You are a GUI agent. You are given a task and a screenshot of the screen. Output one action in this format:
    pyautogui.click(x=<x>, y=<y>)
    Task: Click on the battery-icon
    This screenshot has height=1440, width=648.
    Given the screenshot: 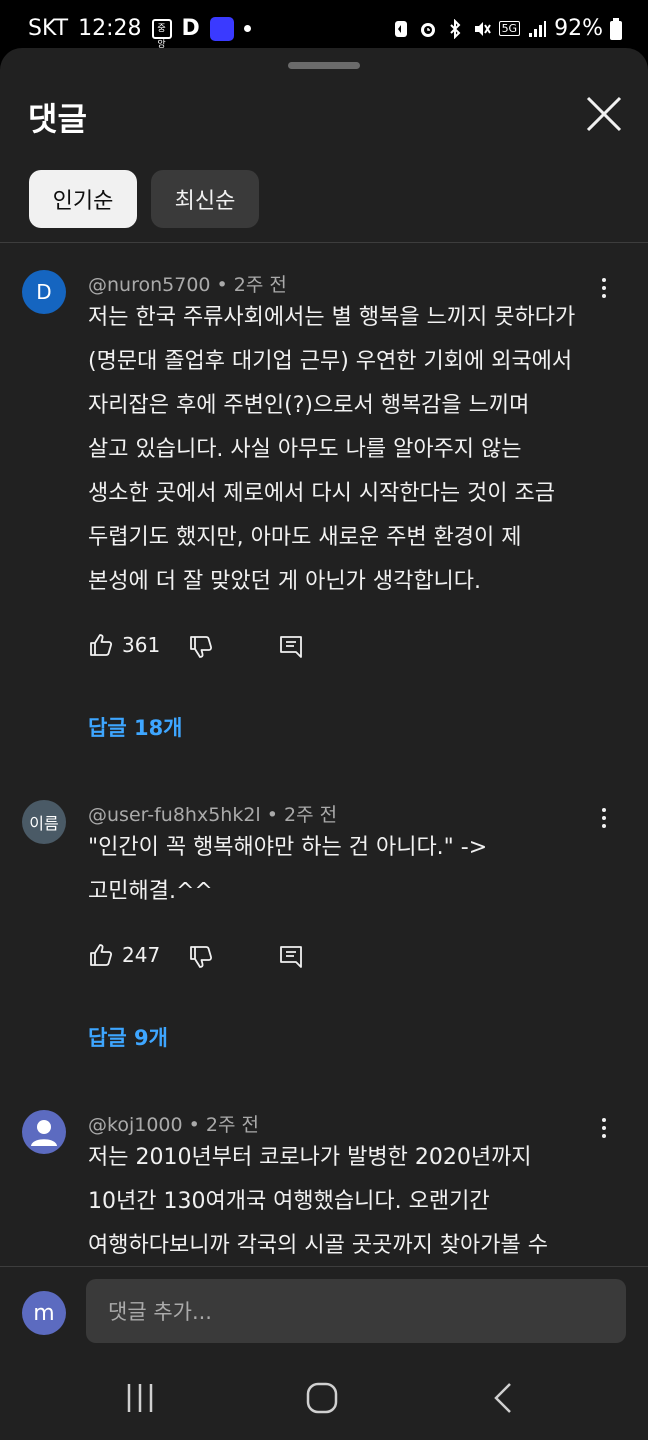 What is the action you would take?
    pyautogui.click(x=616, y=28)
    